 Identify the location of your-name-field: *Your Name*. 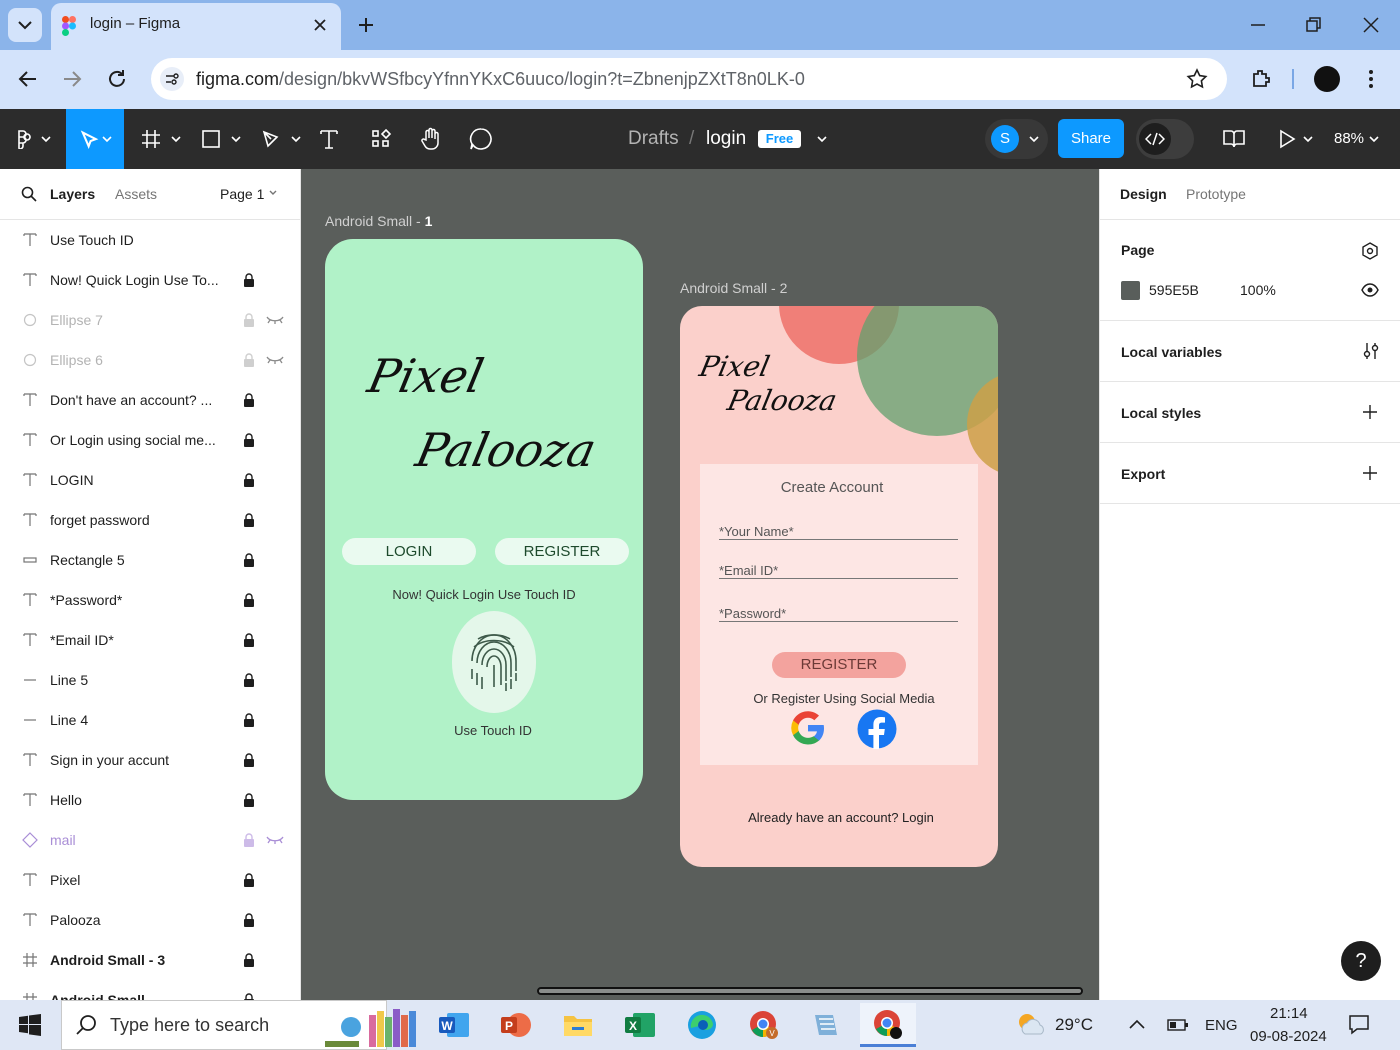
(838, 532).